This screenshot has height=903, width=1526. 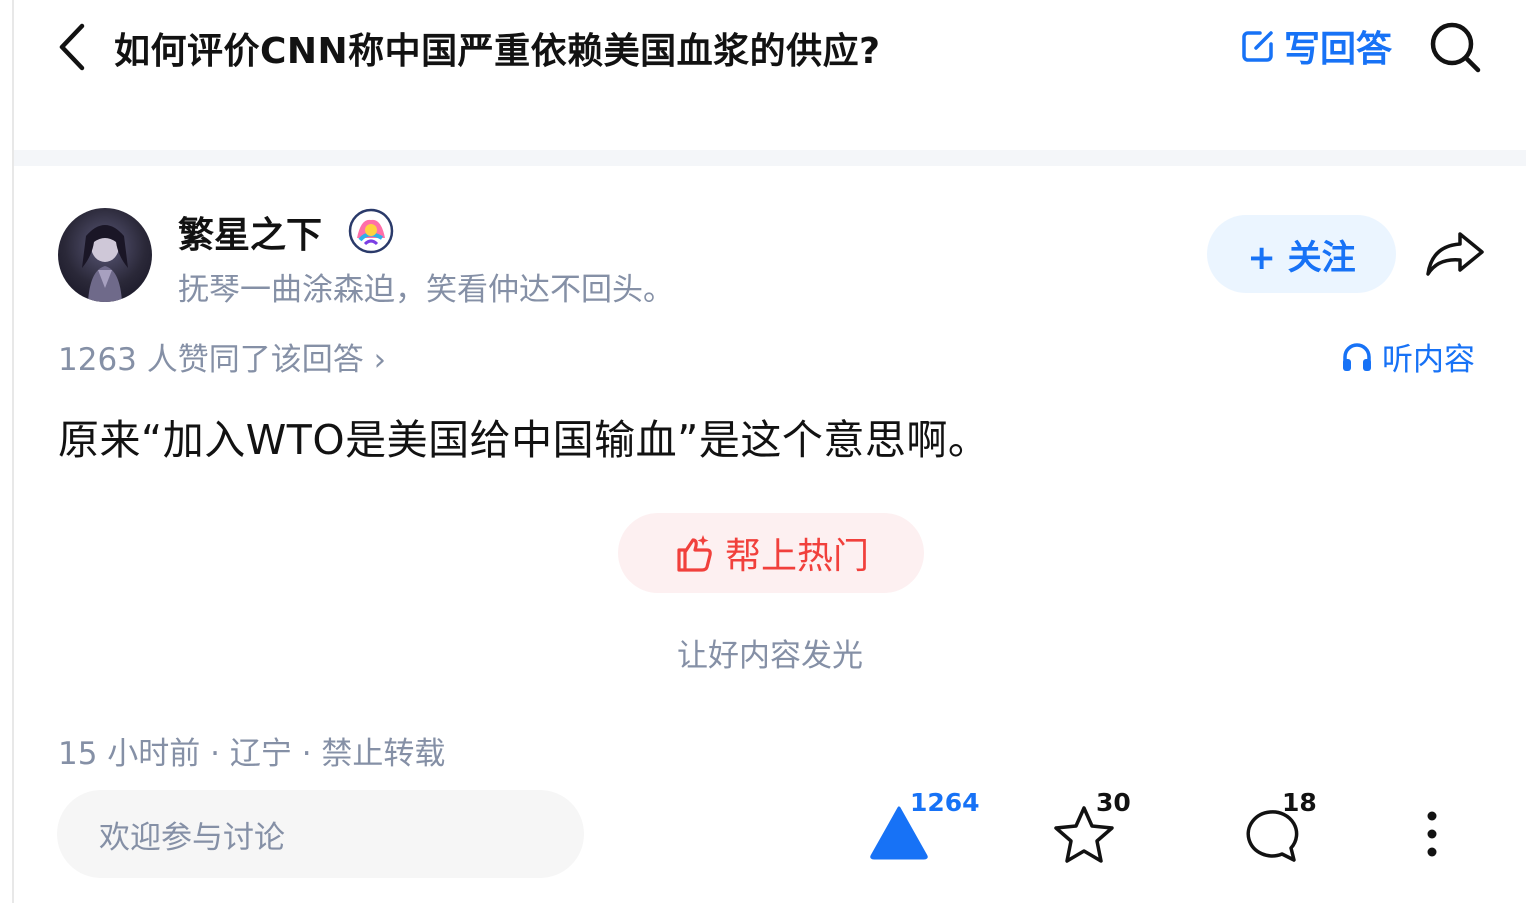 I want to click on favorite-button: 30, so click(x=1092, y=828).